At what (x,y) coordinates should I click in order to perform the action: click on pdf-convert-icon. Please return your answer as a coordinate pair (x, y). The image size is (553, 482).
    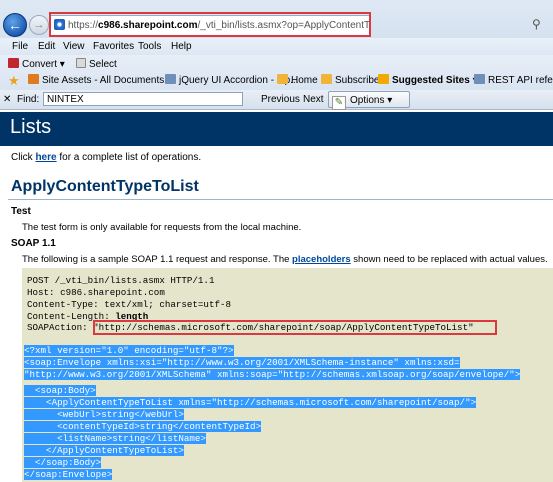
    Looking at the image, I should click on (13, 63).